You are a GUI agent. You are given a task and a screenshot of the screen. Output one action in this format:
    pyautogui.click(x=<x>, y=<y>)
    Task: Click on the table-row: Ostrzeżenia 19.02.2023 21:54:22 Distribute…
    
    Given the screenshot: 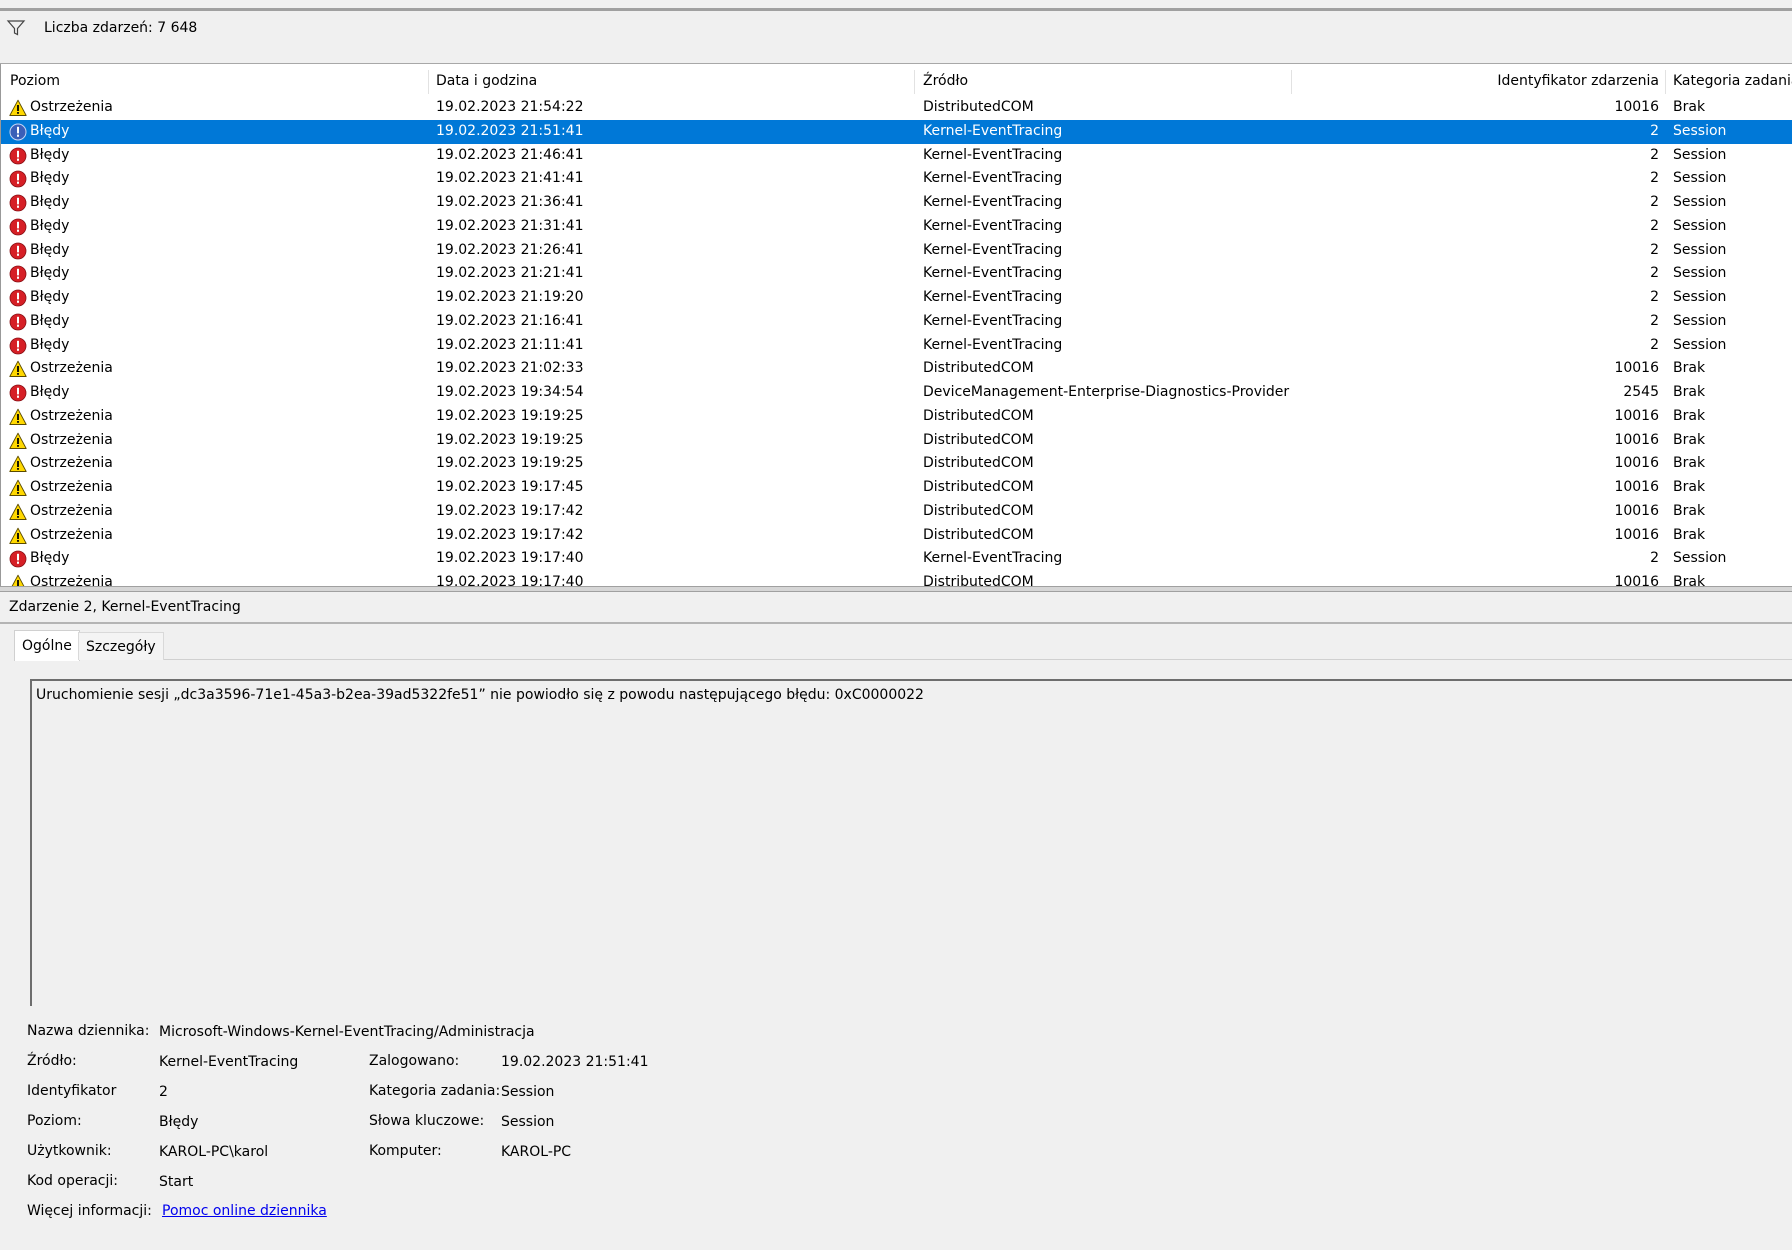 What is the action you would take?
    pyautogui.click(x=896, y=108)
    